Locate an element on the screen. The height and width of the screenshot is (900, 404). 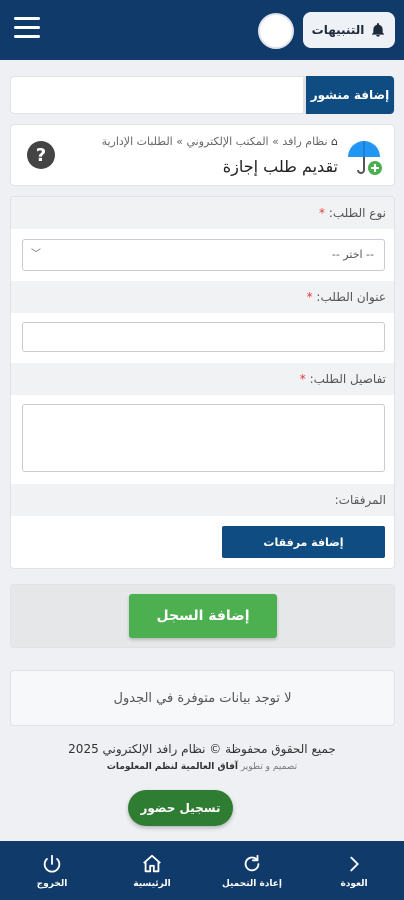
nav-back: العودة is located at coordinates (354, 870).